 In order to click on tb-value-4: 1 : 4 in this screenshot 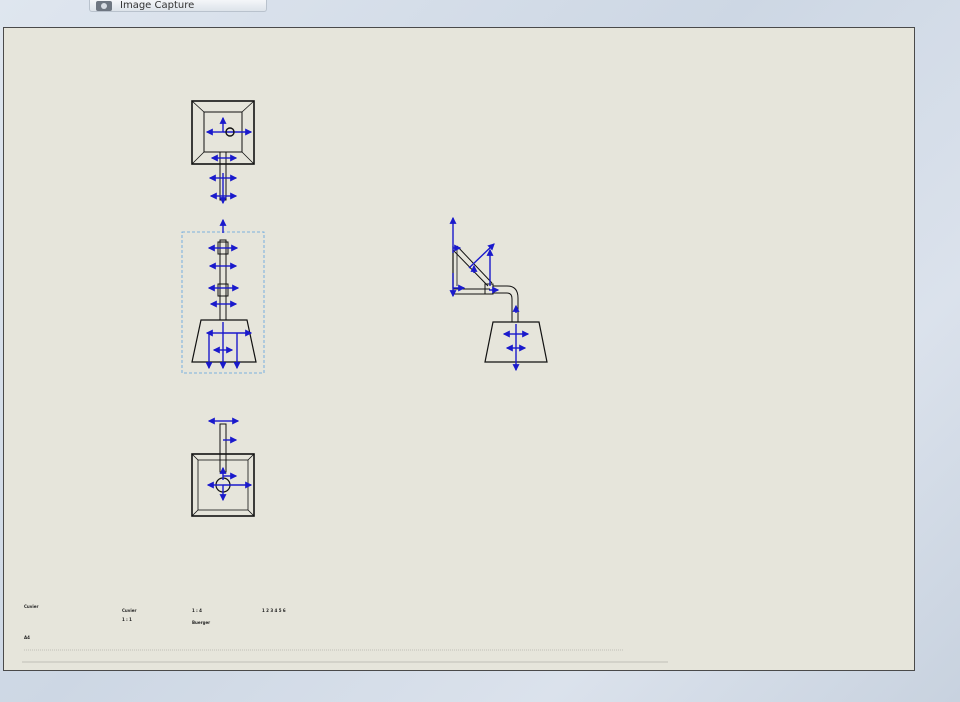, I will do `click(197, 610)`.